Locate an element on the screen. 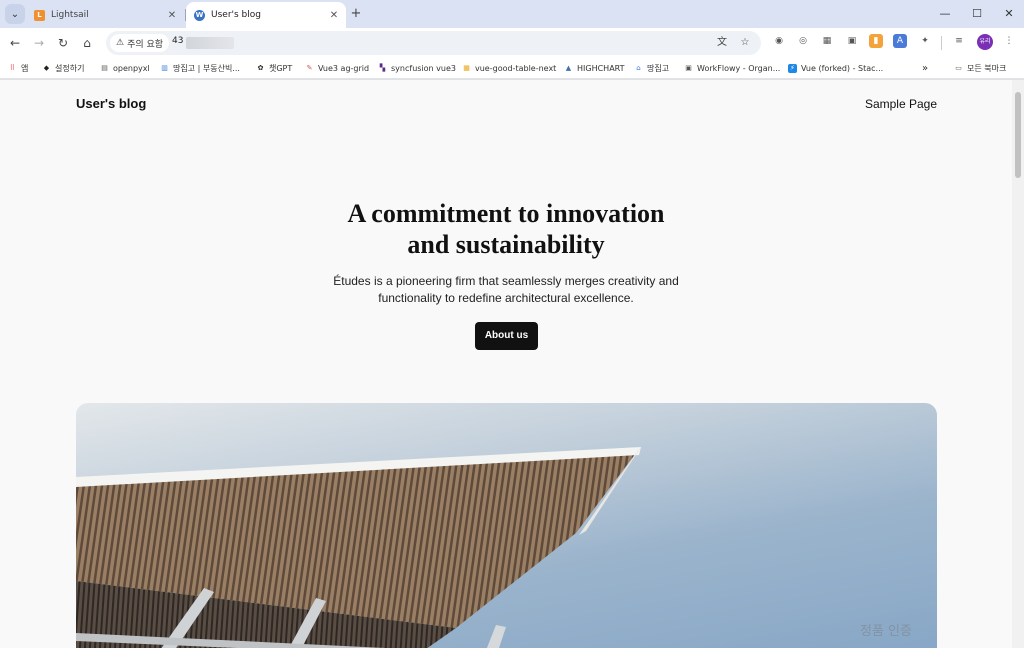 The width and height of the screenshot is (1024, 648). more-menu-icon: ⋮ is located at coordinates (1009, 41).